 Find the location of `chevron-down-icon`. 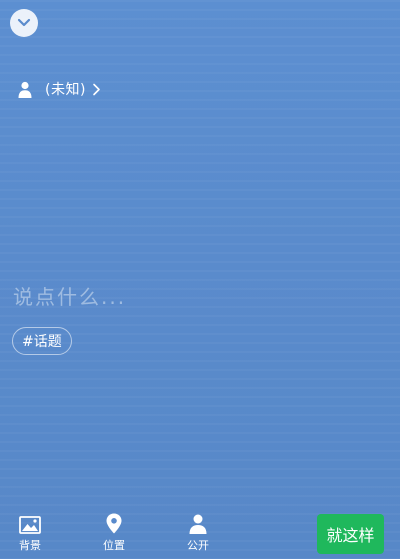

chevron-down-icon is located at coordinates (24, 22).